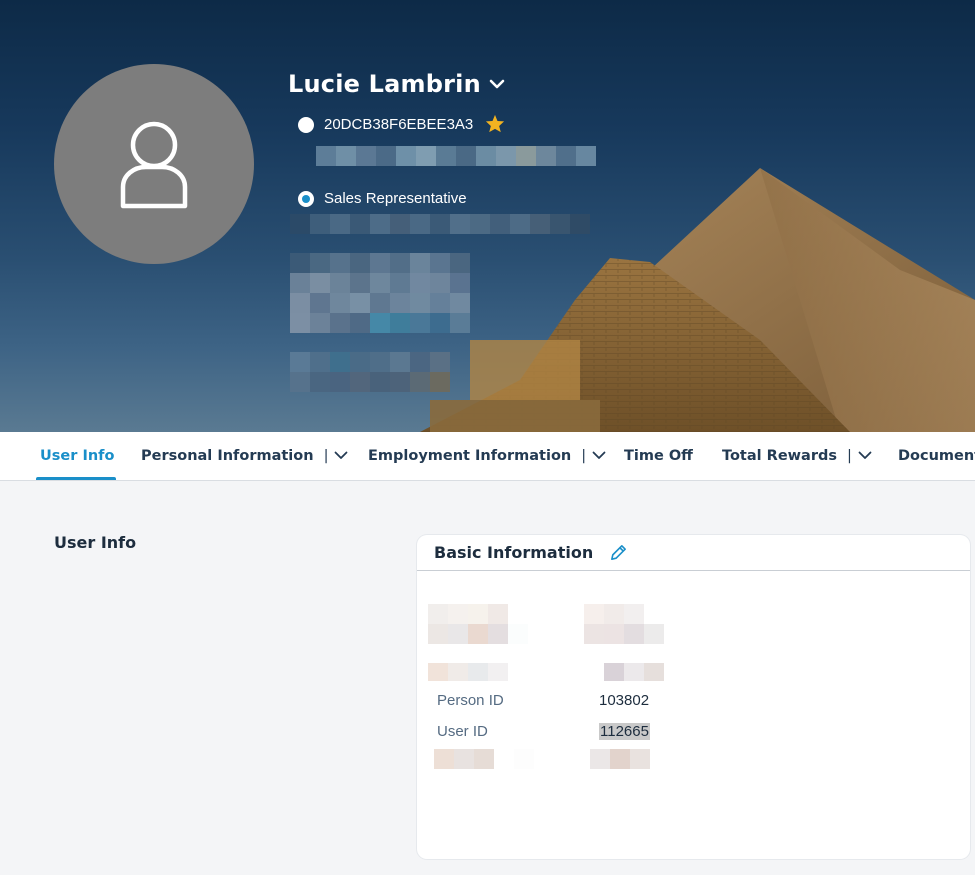 This screenshot has height=875, width=975. I want to click on employee-id-row: 20DCB38F6EBEE3A3, so click(401, 124).